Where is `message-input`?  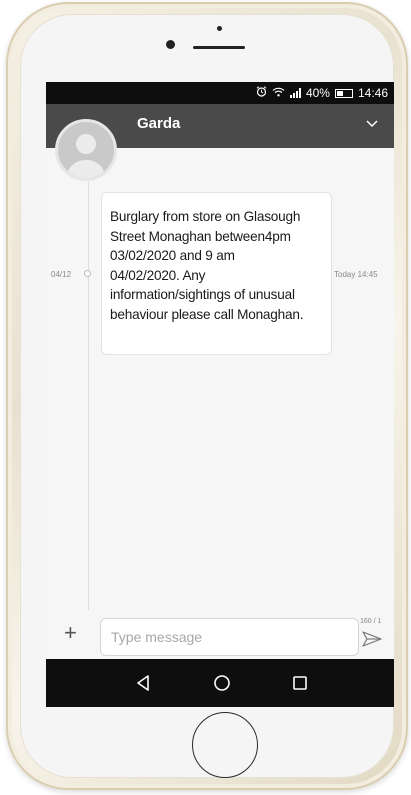
message-input is located at coordinates (229, 637).